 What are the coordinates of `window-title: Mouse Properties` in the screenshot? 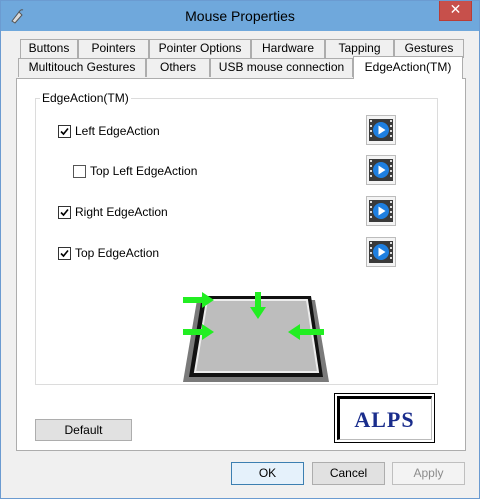 It's located at (240, 16).